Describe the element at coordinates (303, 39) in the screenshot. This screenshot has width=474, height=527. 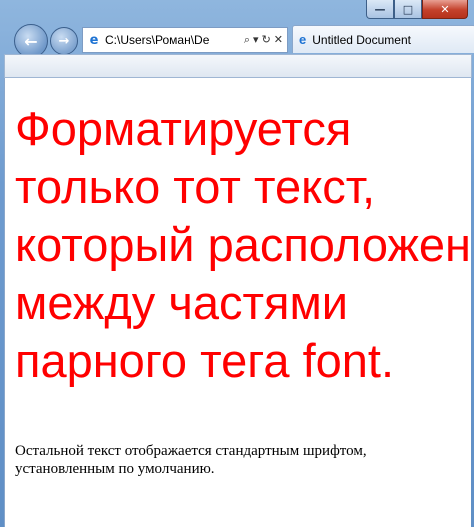
I see `ie-icon: e` at that location.